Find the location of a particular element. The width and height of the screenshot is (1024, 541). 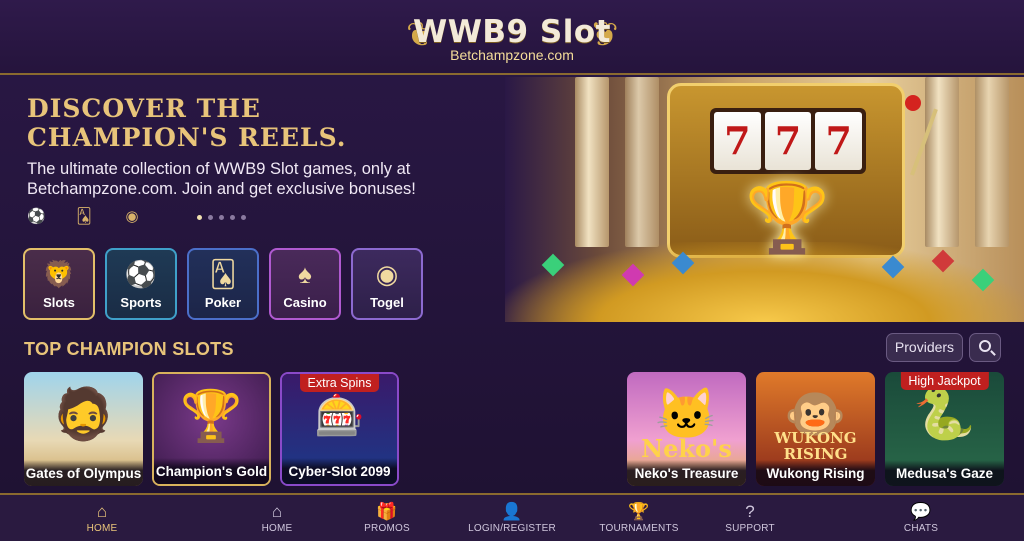

nav-tournaments: 🏆 TOURNAMENTS is located at coordinates (639, 518).